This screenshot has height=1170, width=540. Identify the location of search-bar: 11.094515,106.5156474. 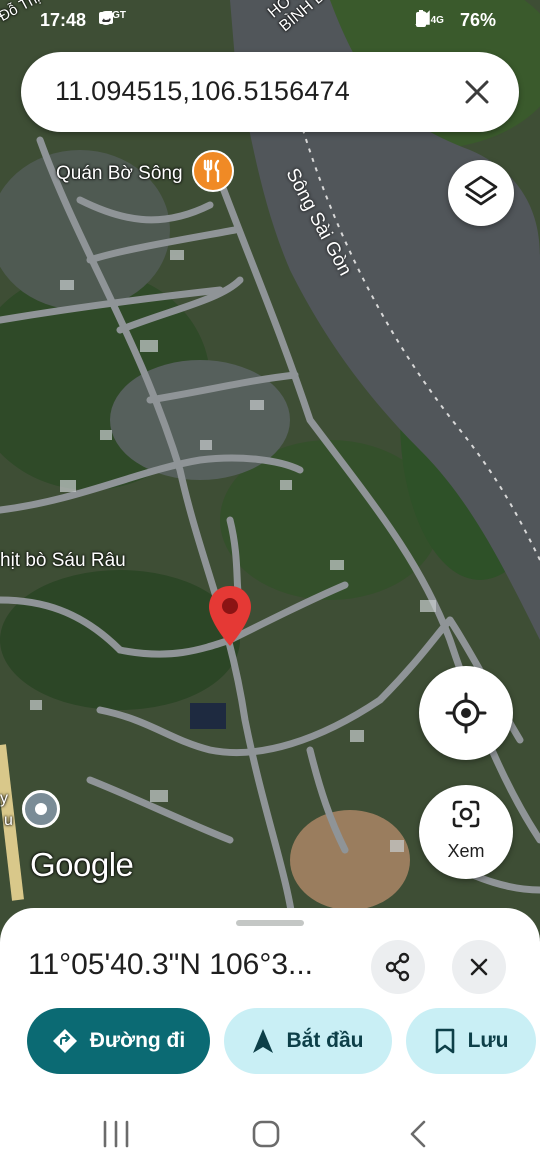
(270, 92).